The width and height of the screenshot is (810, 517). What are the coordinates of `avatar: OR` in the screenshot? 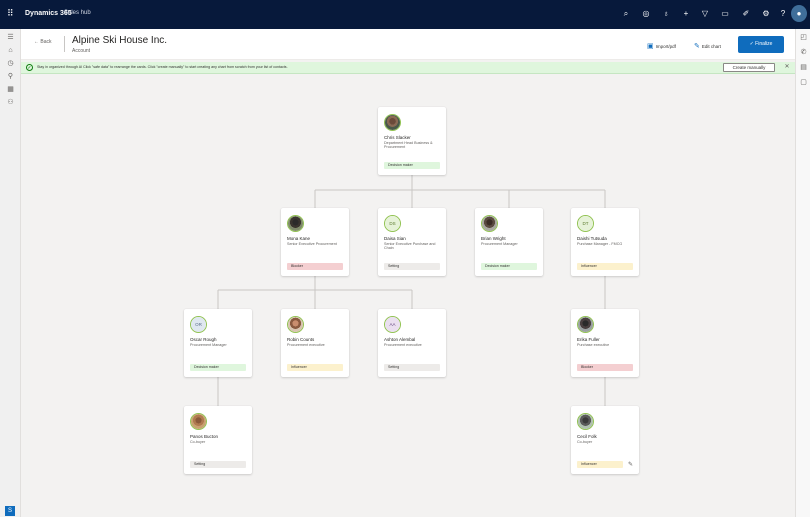 It's located at (198, 324).